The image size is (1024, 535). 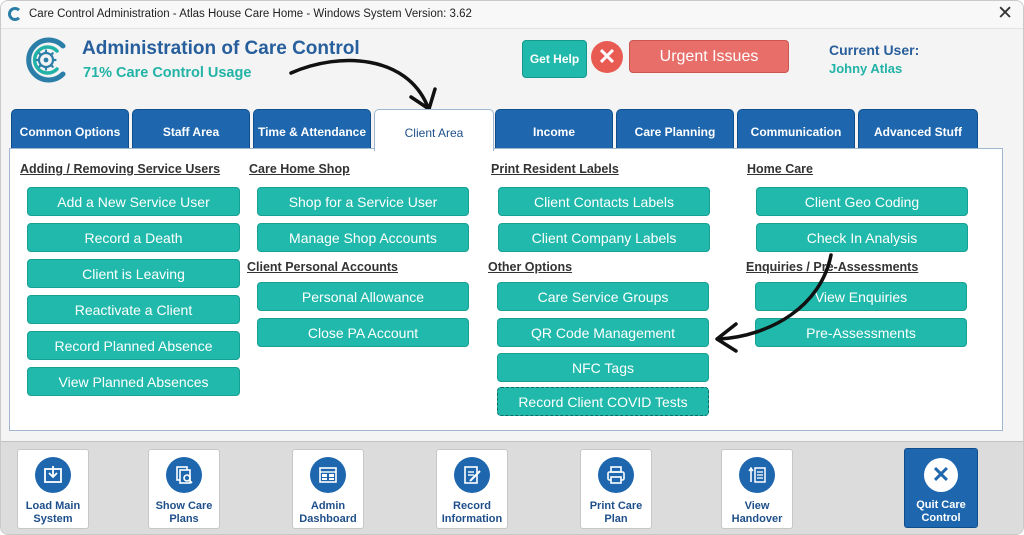 What do you see at coordinates (191, 129) in the screenshot?
I see `tab-staff-area: Staff Area` at bounding box center [191, 129].